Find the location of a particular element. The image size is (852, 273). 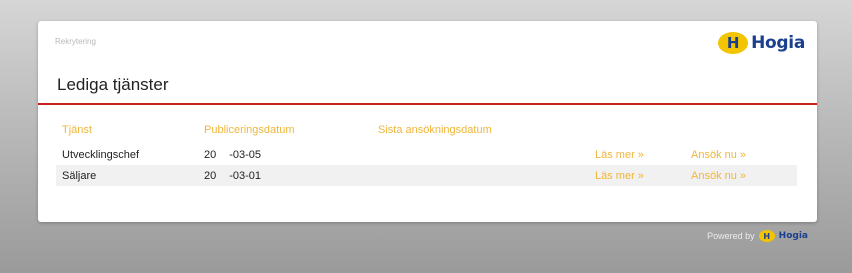

hogia-logo-icon: H is located at coordinates (733, 43).